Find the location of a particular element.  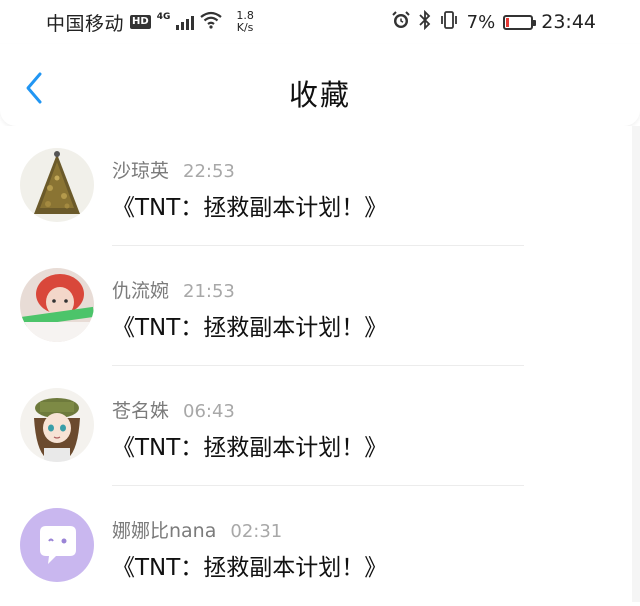

timestamp: 02:31 is located at coordinates (256, 531).